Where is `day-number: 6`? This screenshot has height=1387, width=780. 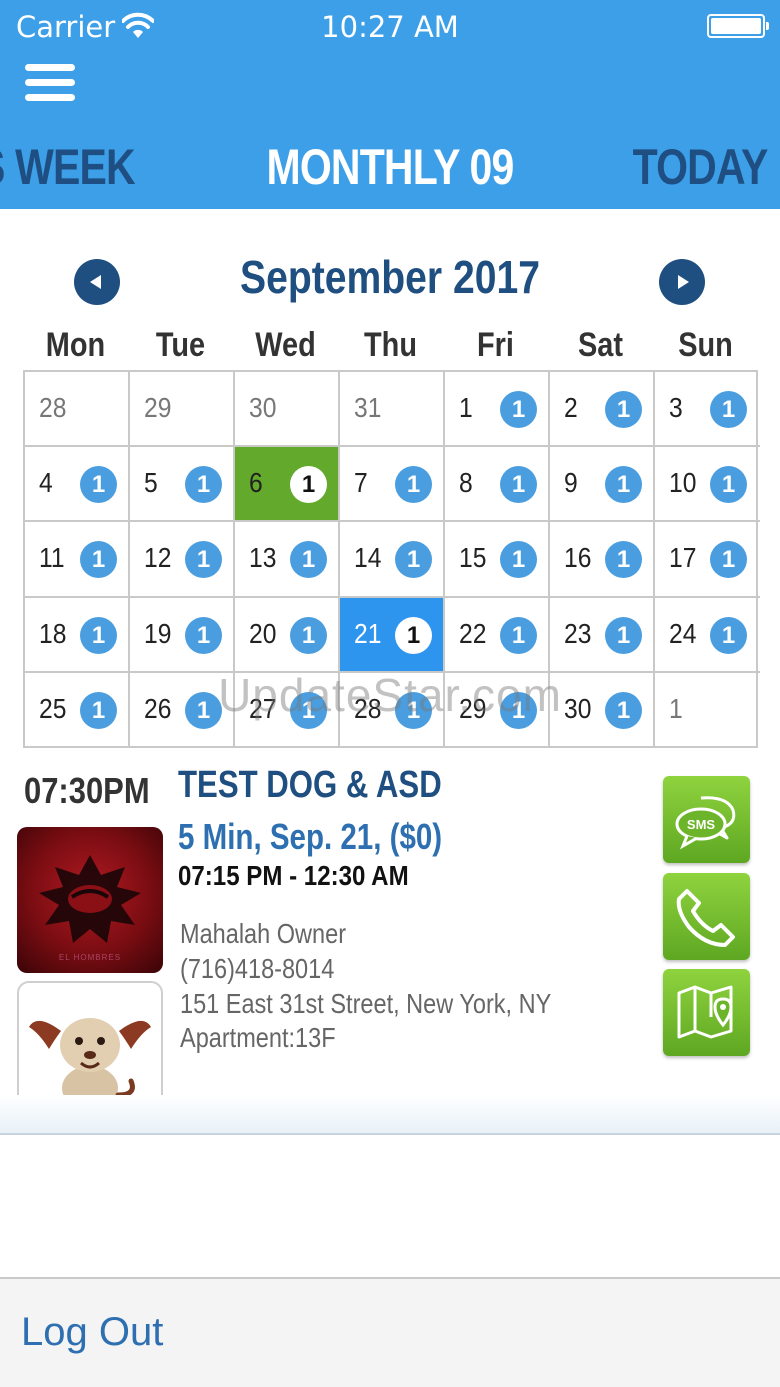
day-number: 6 is located at coordinates (256, 483).